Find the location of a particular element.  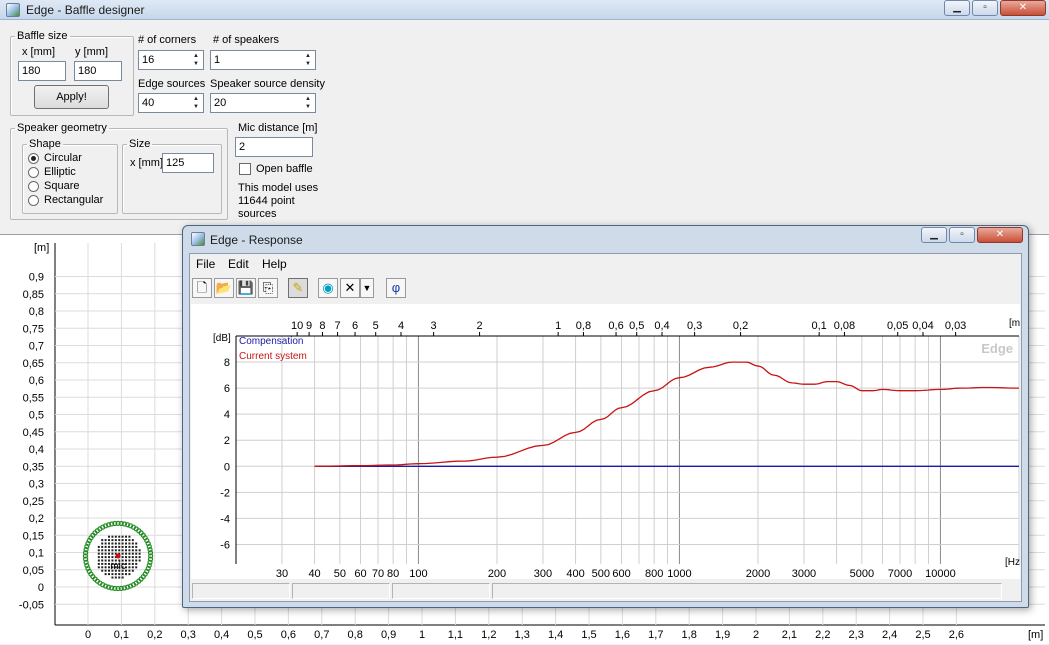

speakers-spinbox: 1 ▲ ▼ is located at coordinates (263, 60).